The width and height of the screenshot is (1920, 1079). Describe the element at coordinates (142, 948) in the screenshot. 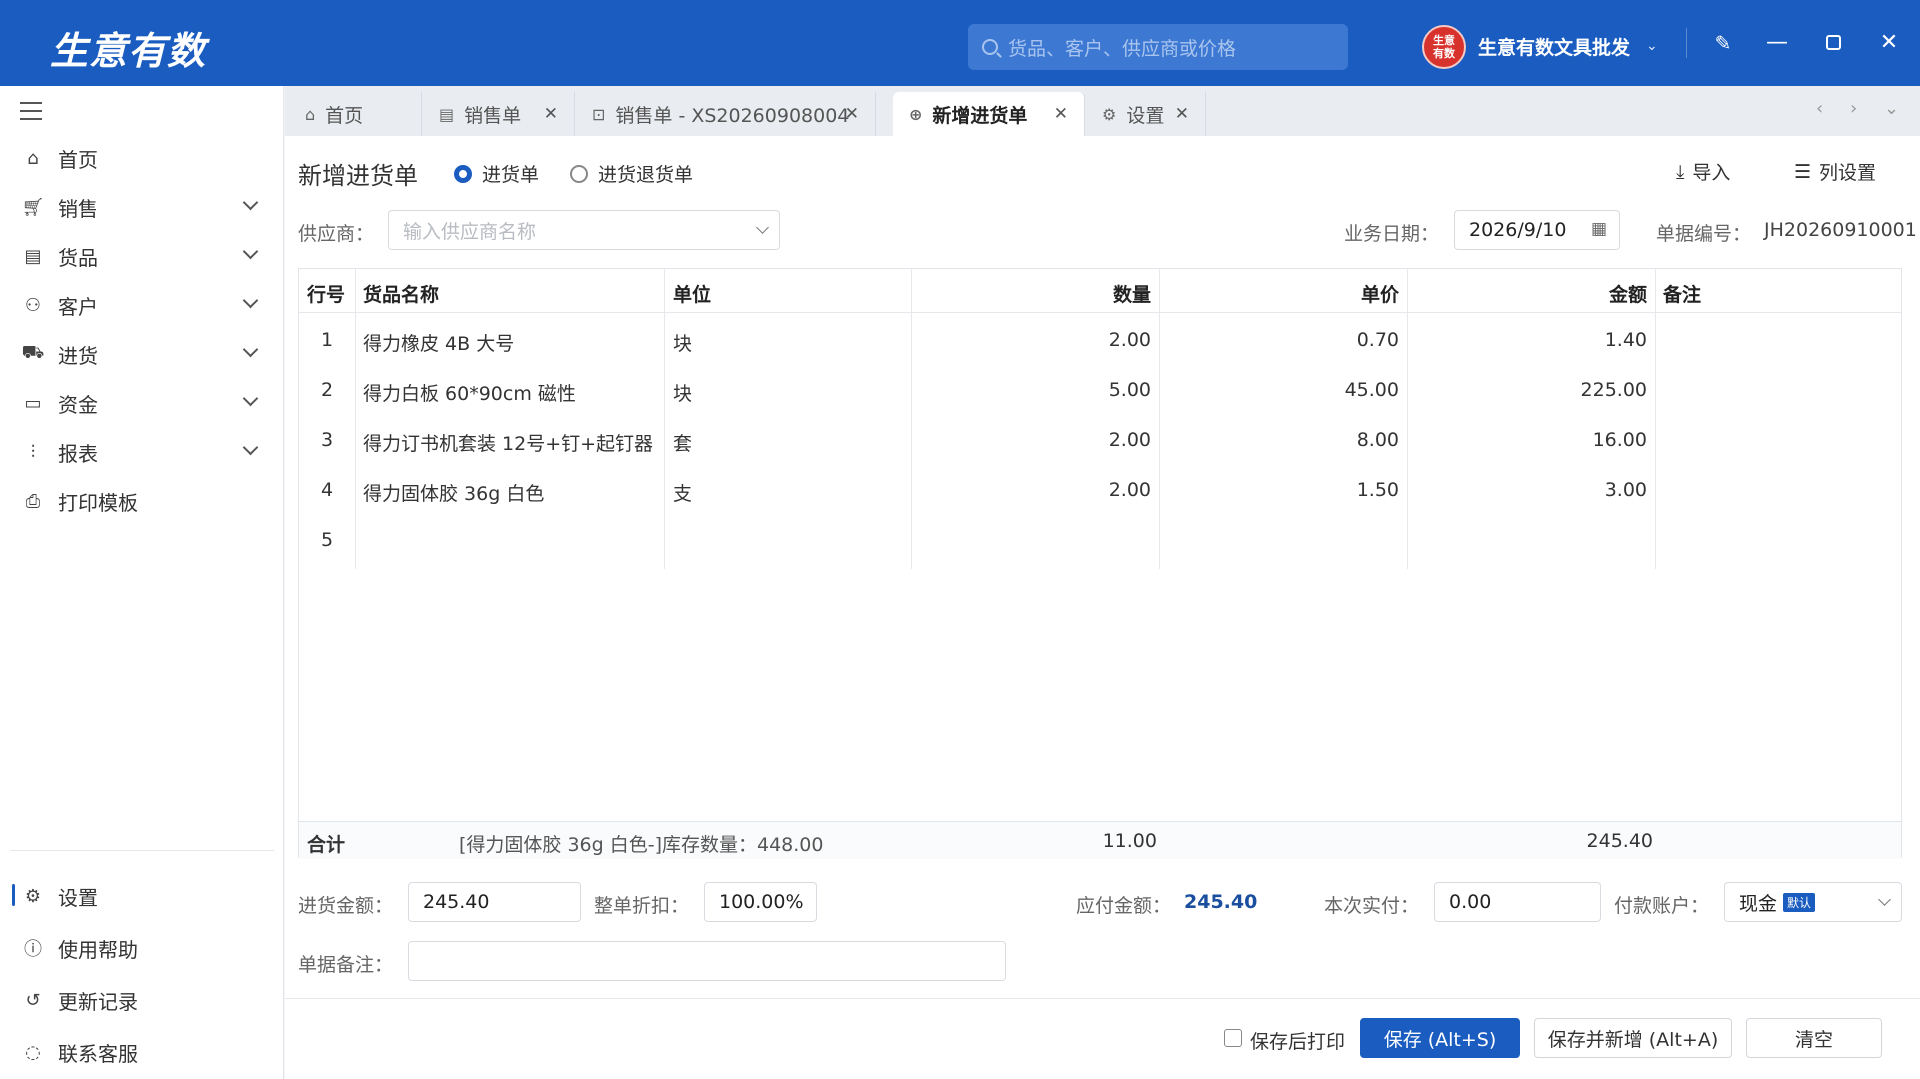

I see `sidebar-item-help: ⓘ 使用帮助` at that location.